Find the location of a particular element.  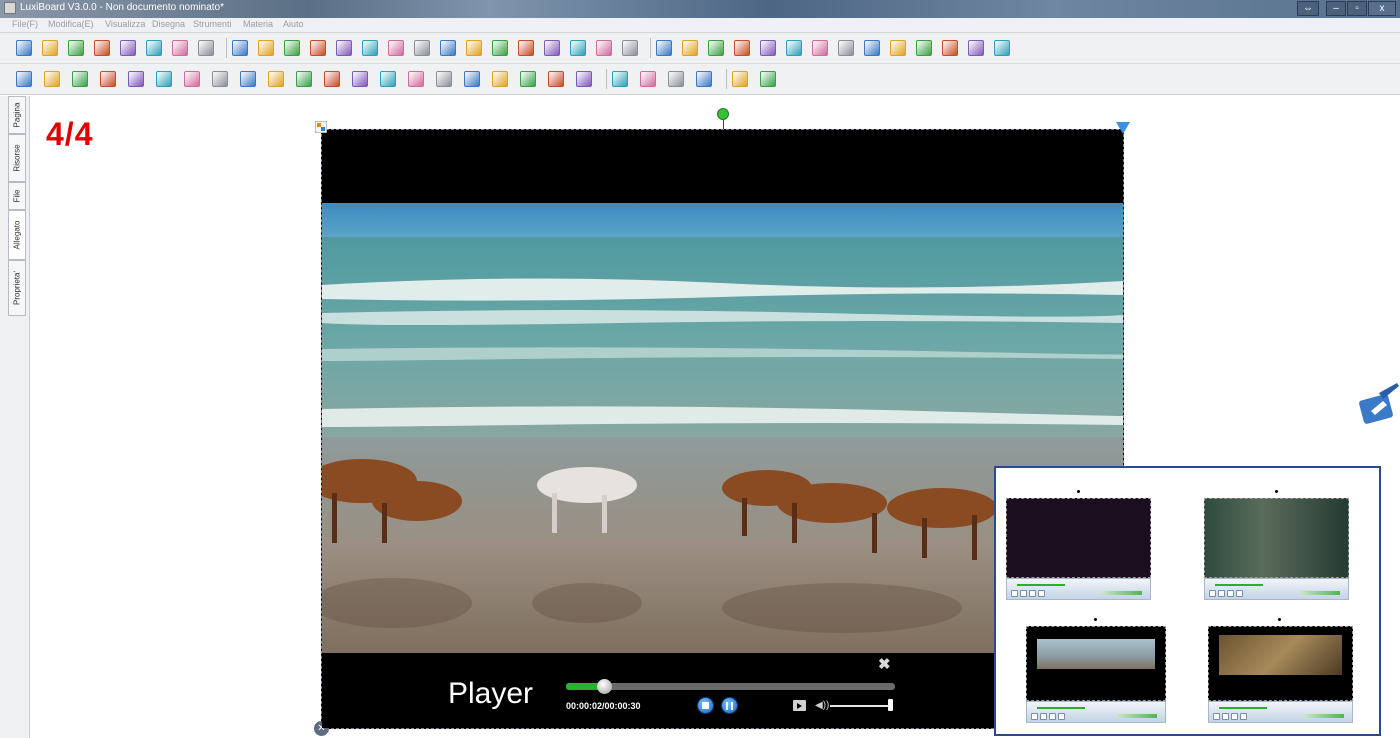

object-menu-icon is located at coordinates (321, 127).